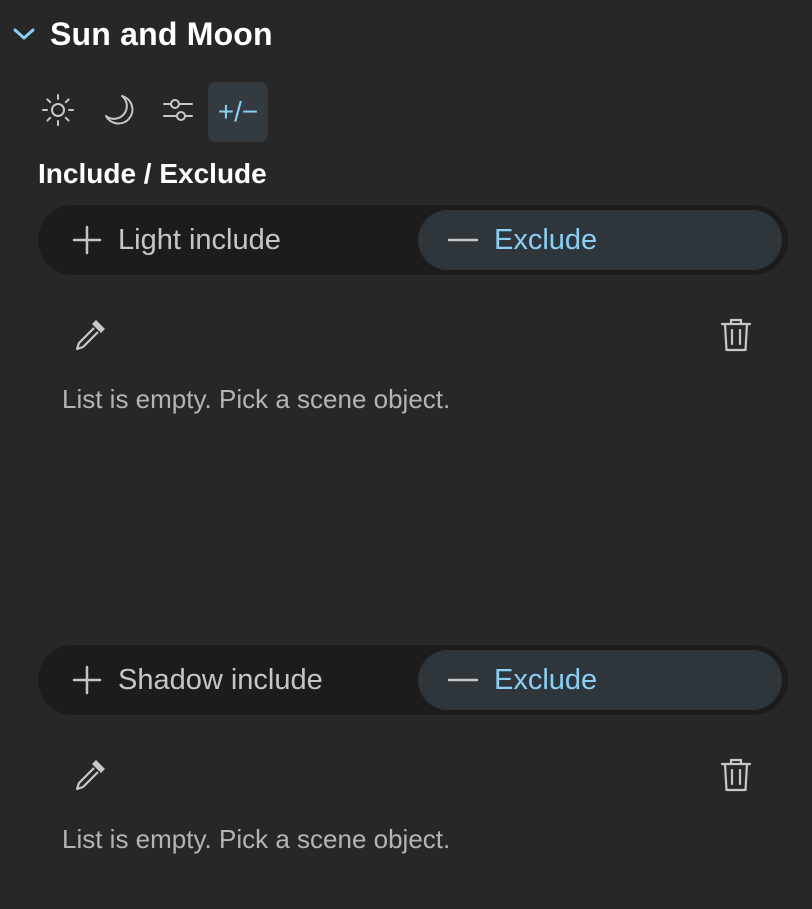  Describe the element at coordinates (161, 33) in the screenshot. I see `panel-title: Sun and Moon` at that location.